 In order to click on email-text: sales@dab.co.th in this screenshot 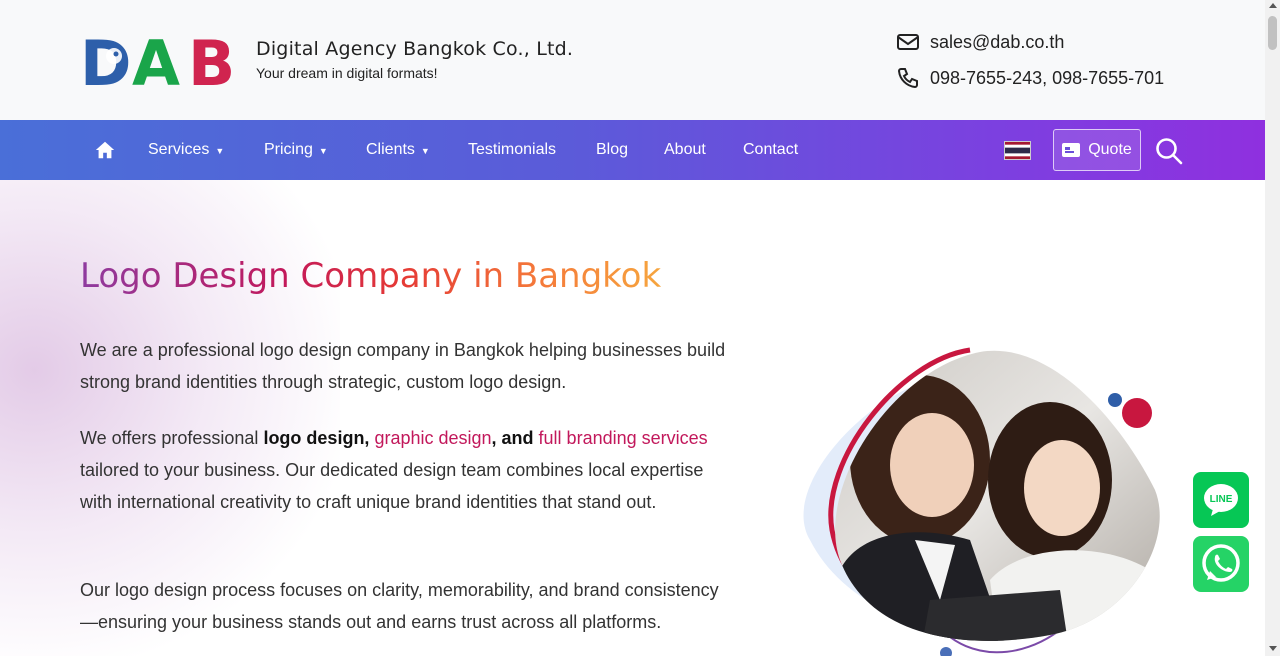, I will do `click(997, 42)`.